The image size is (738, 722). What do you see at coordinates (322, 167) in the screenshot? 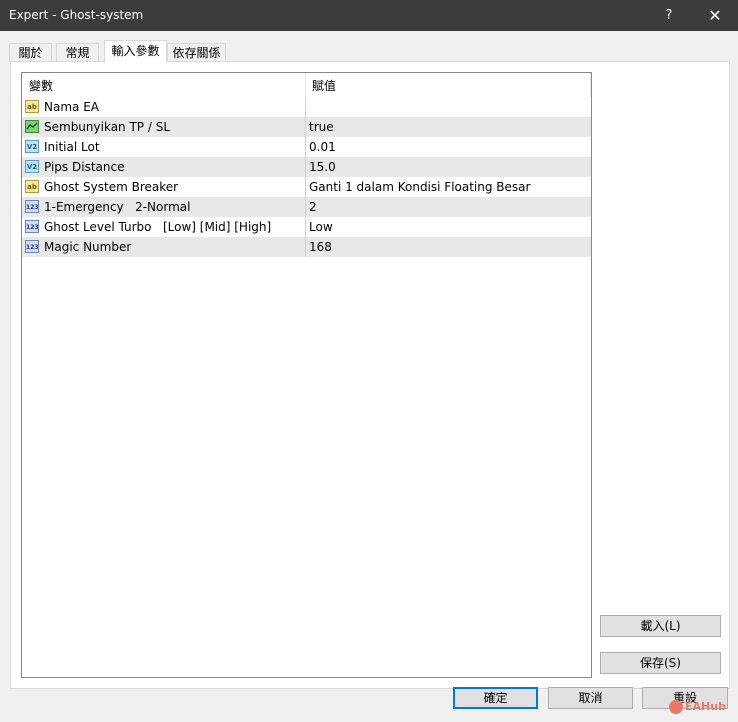
I see `param-value: 15.0` at bounding box center [322, 167].